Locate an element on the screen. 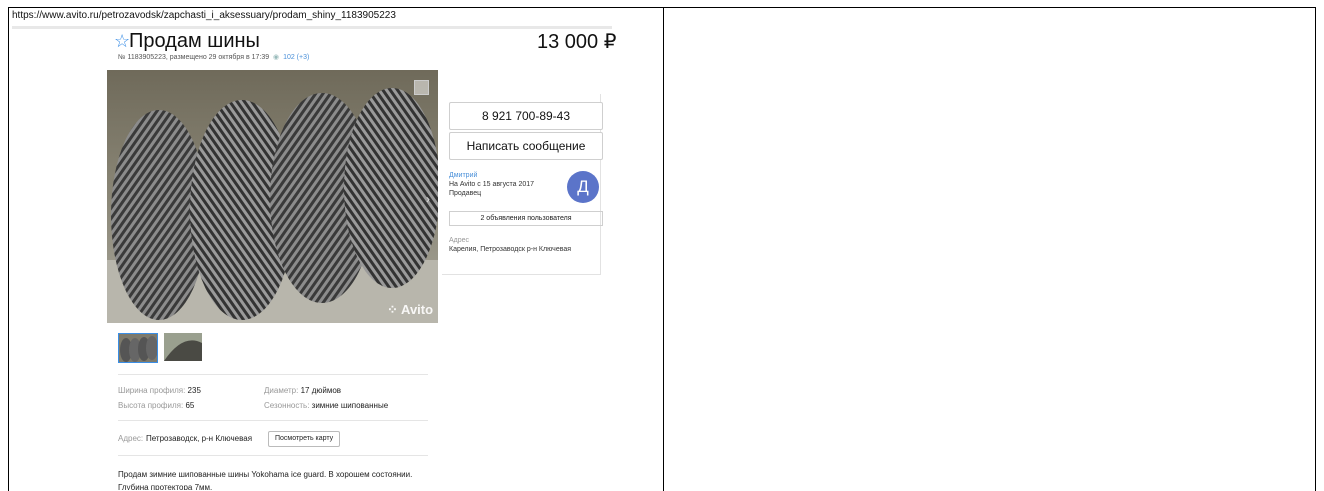  prop-value: 17 дюймов is located at coordinates (321, 390).